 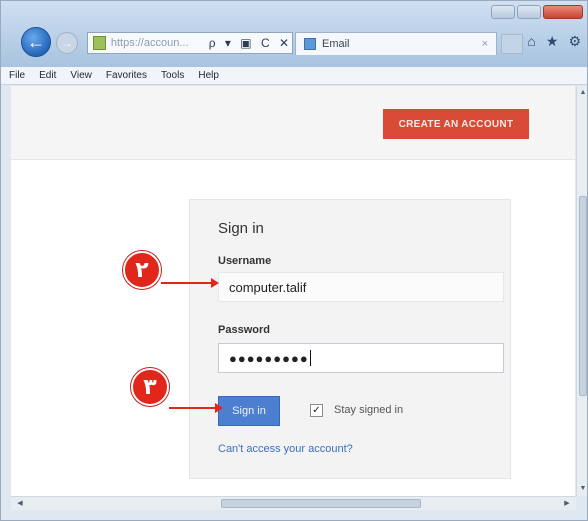 What do you see at coordinates (396, 43) in the screenshot?
I see `tab-email: Email ×` at bounding box center [396, 43].